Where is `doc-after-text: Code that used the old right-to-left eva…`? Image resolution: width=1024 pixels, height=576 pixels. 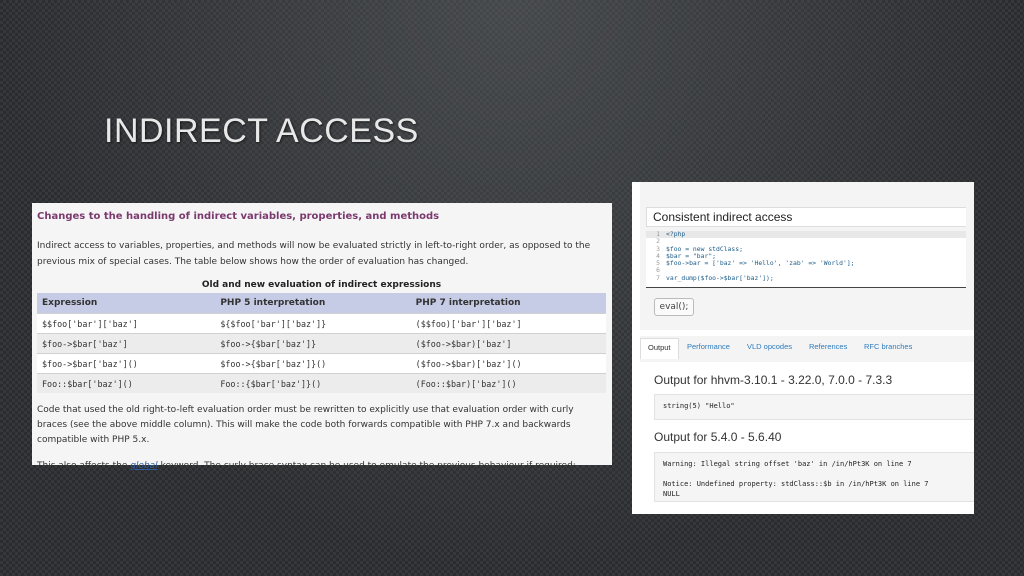
doc-after-text: Code that used the old right-to-left eva… is located at coordinates (305, 425).